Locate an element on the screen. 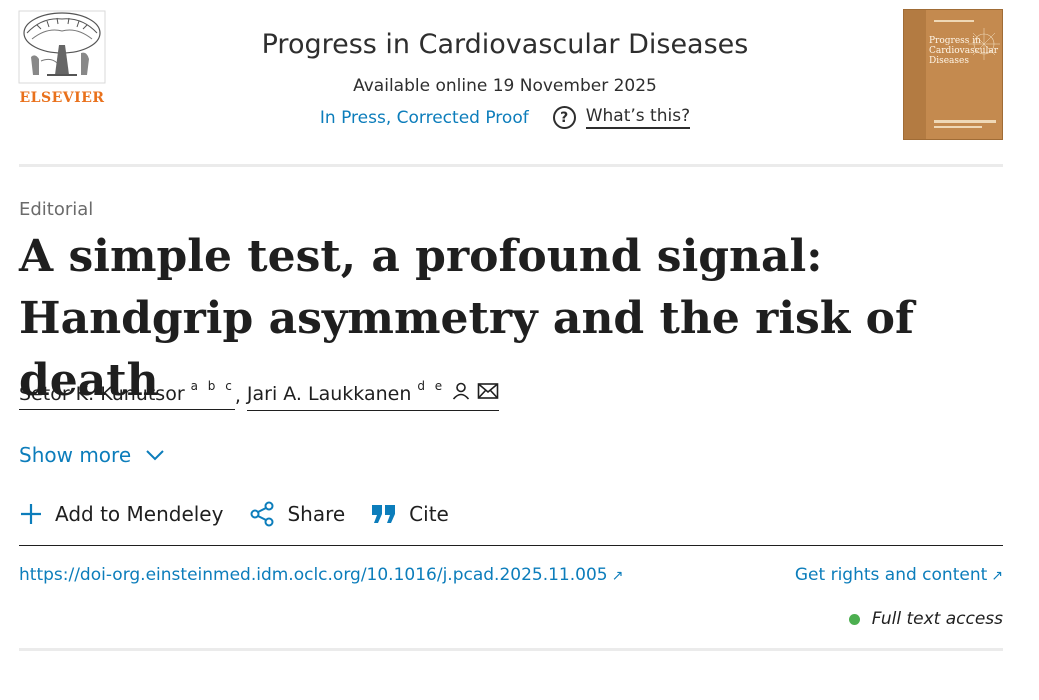  header-divider is located at coordinates (511, 165).